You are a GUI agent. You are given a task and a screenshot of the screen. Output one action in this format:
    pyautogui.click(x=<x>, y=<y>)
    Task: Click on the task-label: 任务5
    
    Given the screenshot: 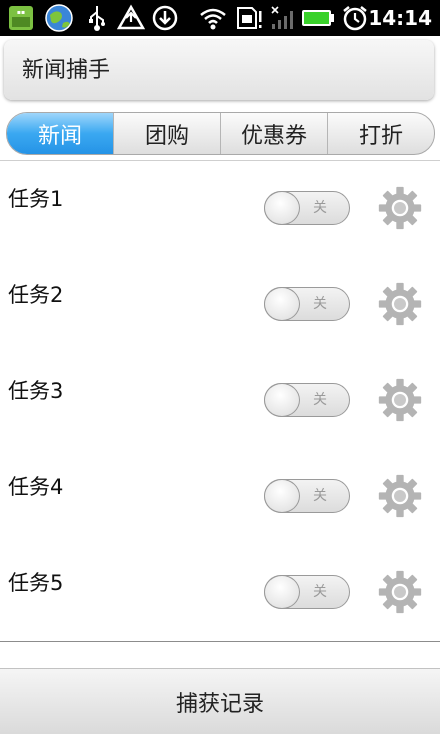 What is the action you would take?
    pyautogui.click(x=36, y=583)
    